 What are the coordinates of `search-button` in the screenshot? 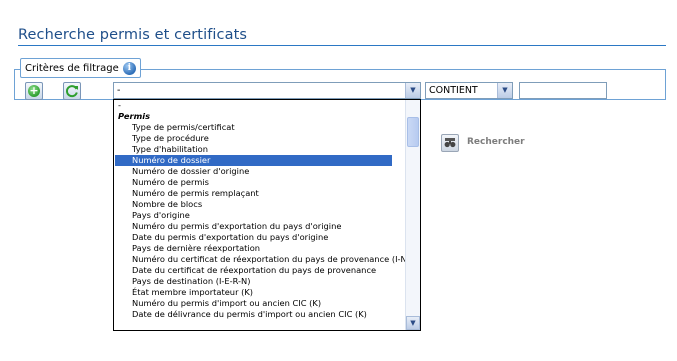 It's located at (450, 143).